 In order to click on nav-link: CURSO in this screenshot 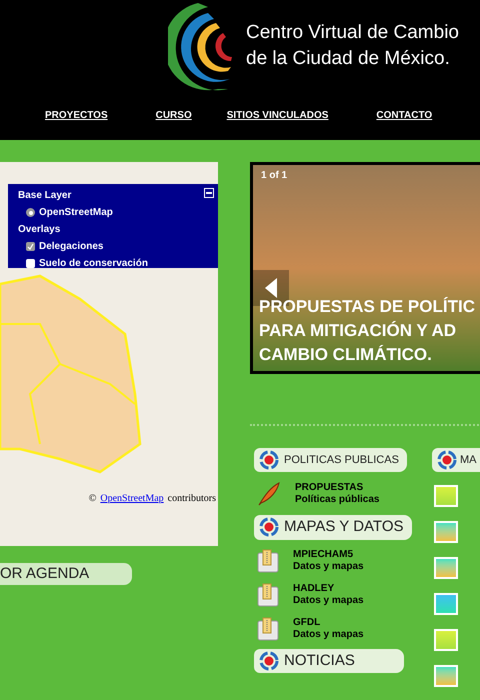, I will do `click(174, 115)`.